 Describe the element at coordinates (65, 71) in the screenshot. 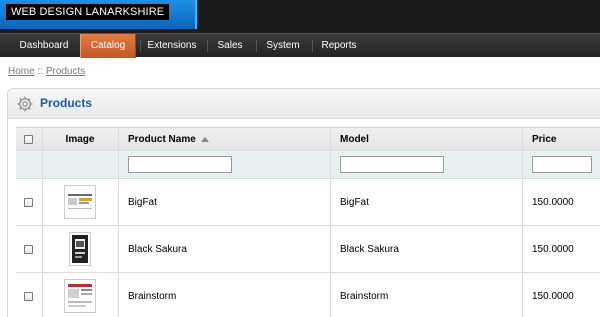

I see `breadcrumb-products: Products` at that location.